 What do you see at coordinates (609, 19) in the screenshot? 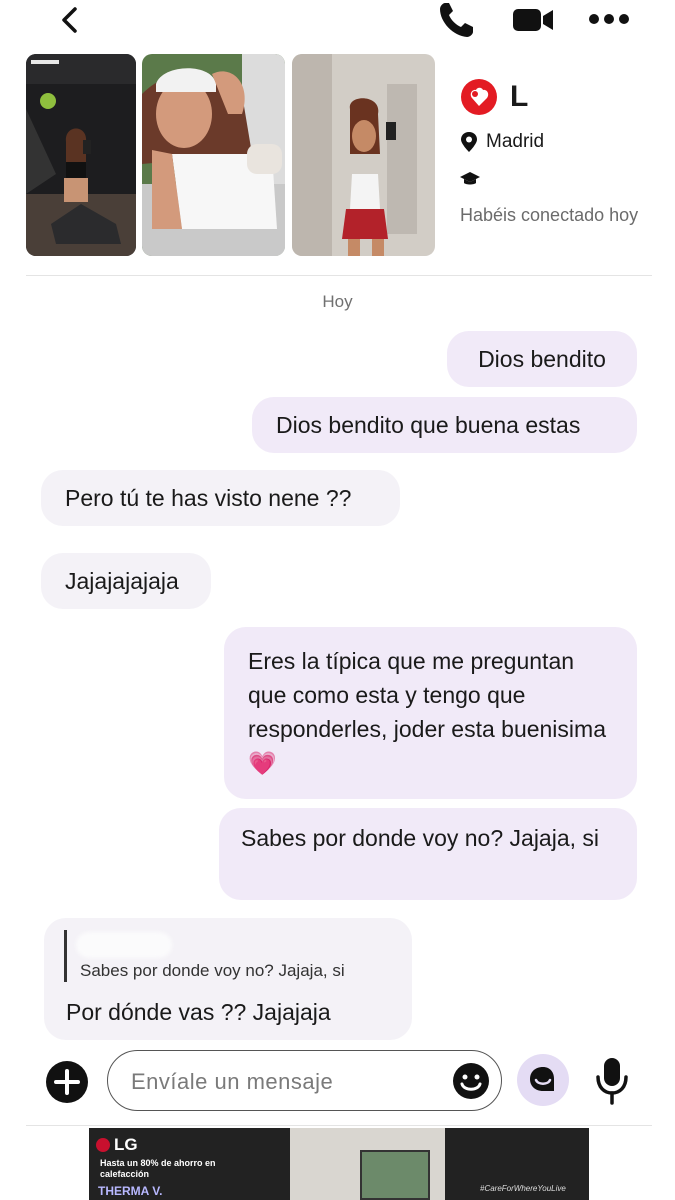
I see `more-dots-icon` at bounding box center [609, 19].